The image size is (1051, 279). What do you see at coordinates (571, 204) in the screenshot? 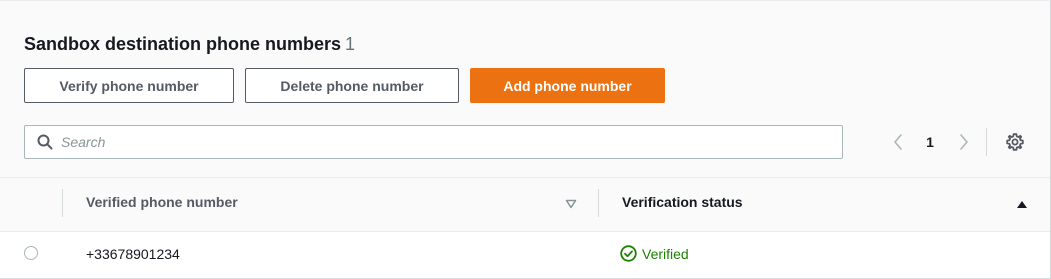
I see `sort-down-icon` at bounding box center [571, 204].